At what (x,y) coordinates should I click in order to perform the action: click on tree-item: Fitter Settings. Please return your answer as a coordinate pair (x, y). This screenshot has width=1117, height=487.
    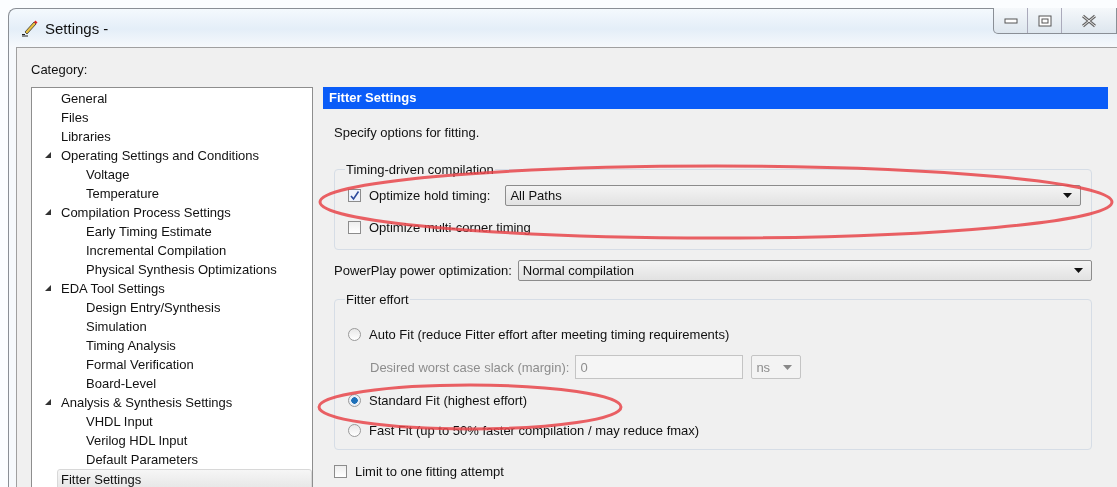
    Looking at the image, I should click on (184, 478).